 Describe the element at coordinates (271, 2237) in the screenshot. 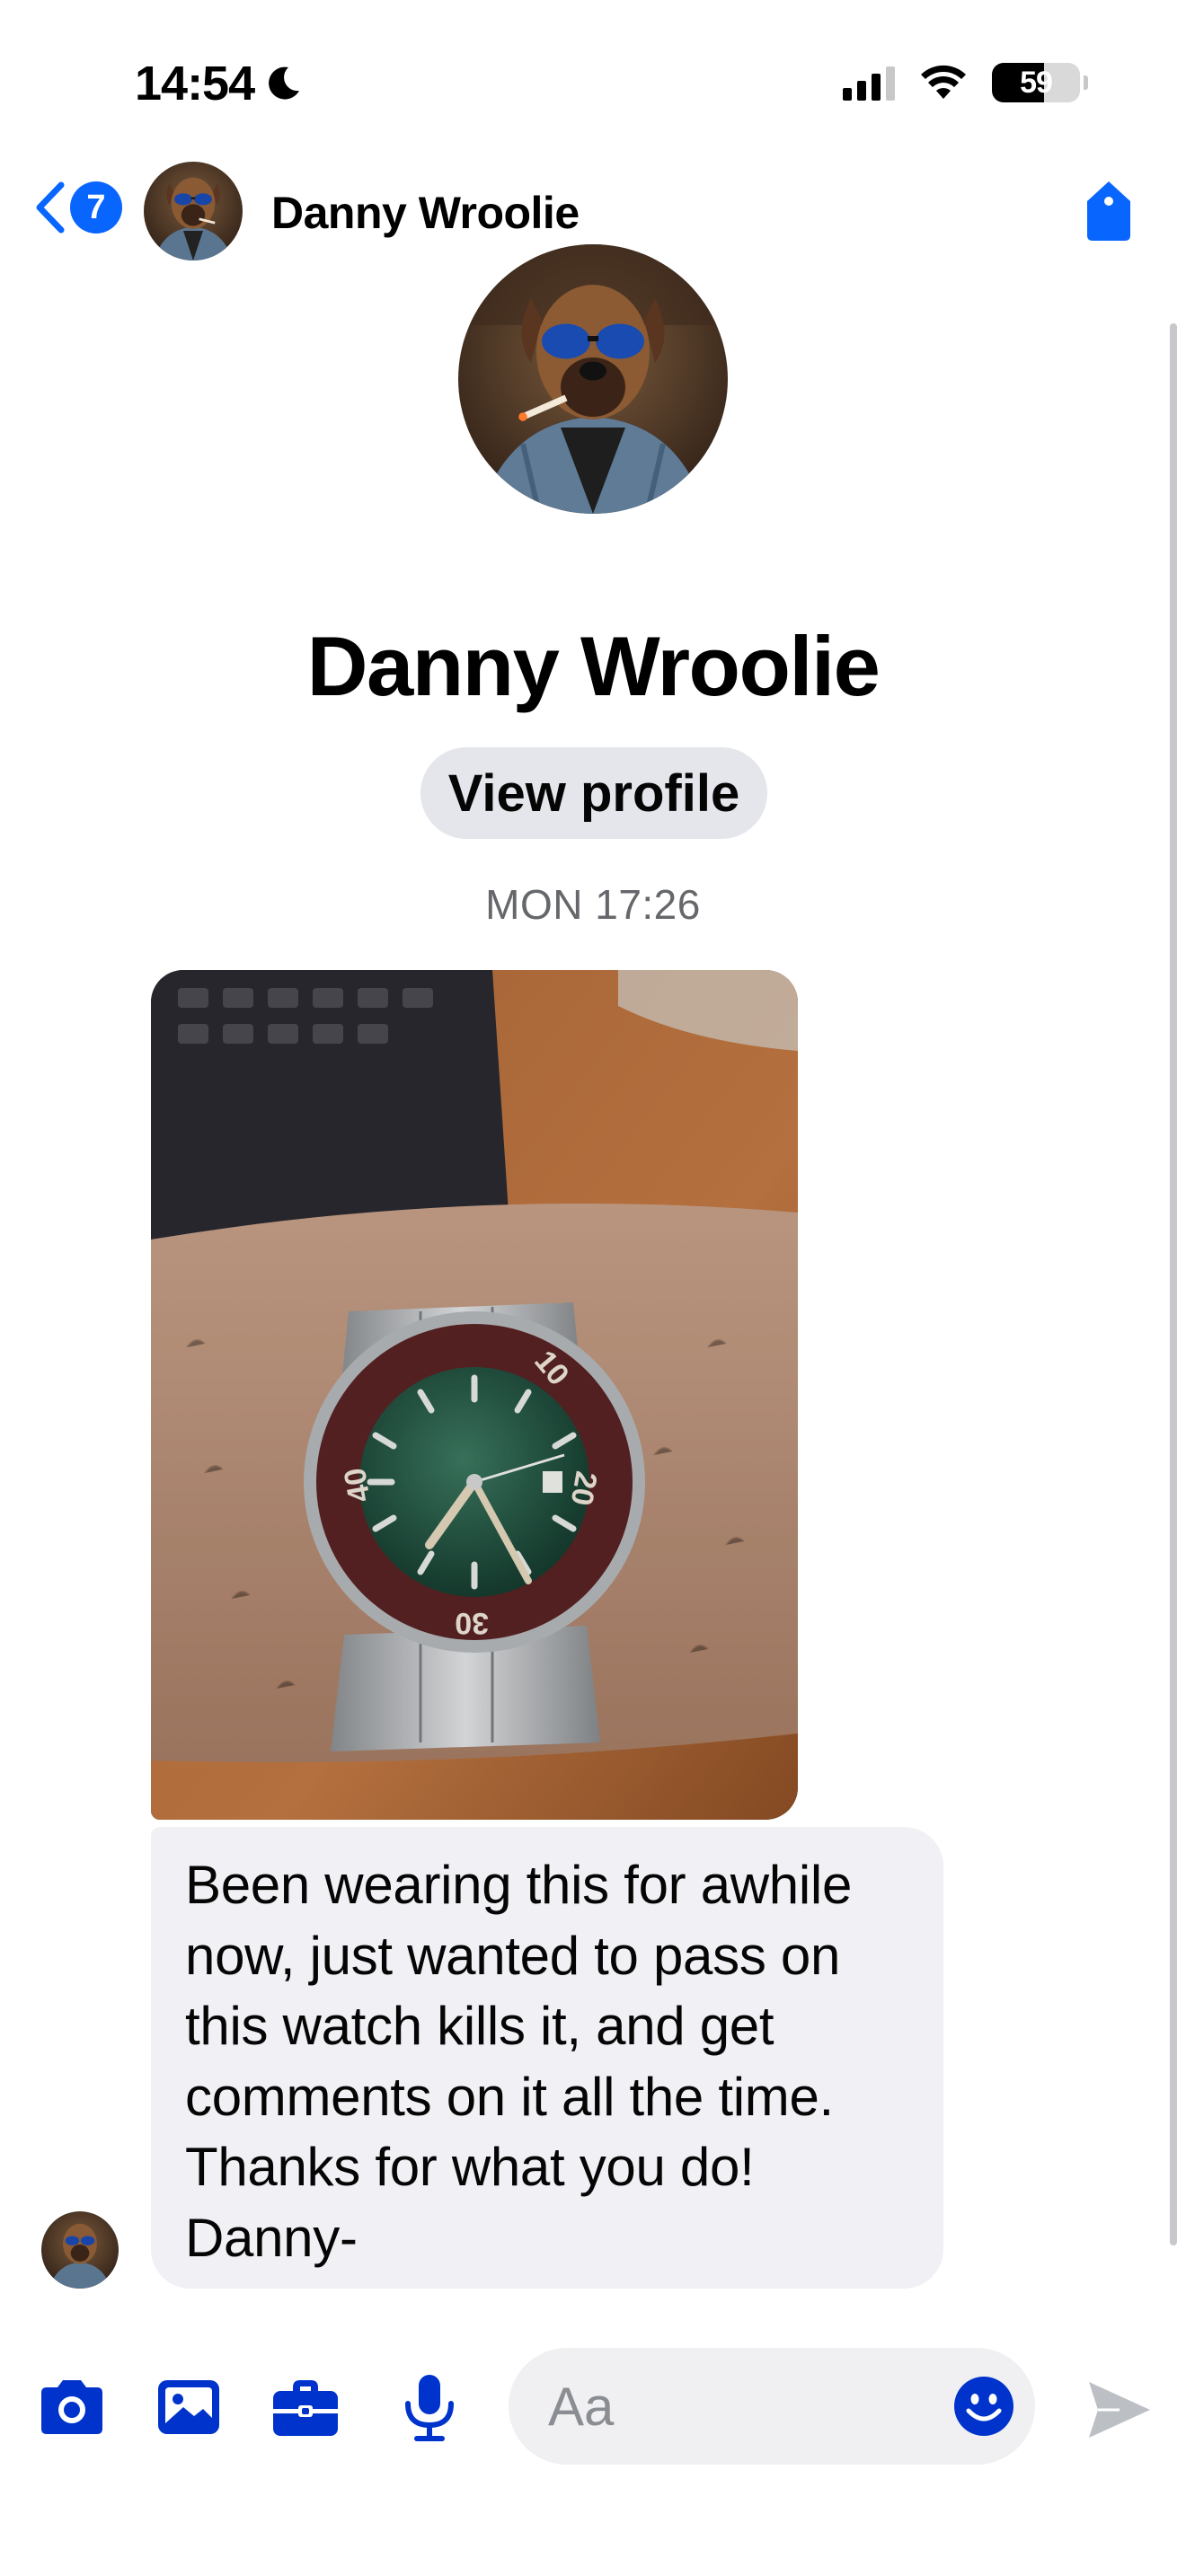

I see `message-line: Danny-` at that location.